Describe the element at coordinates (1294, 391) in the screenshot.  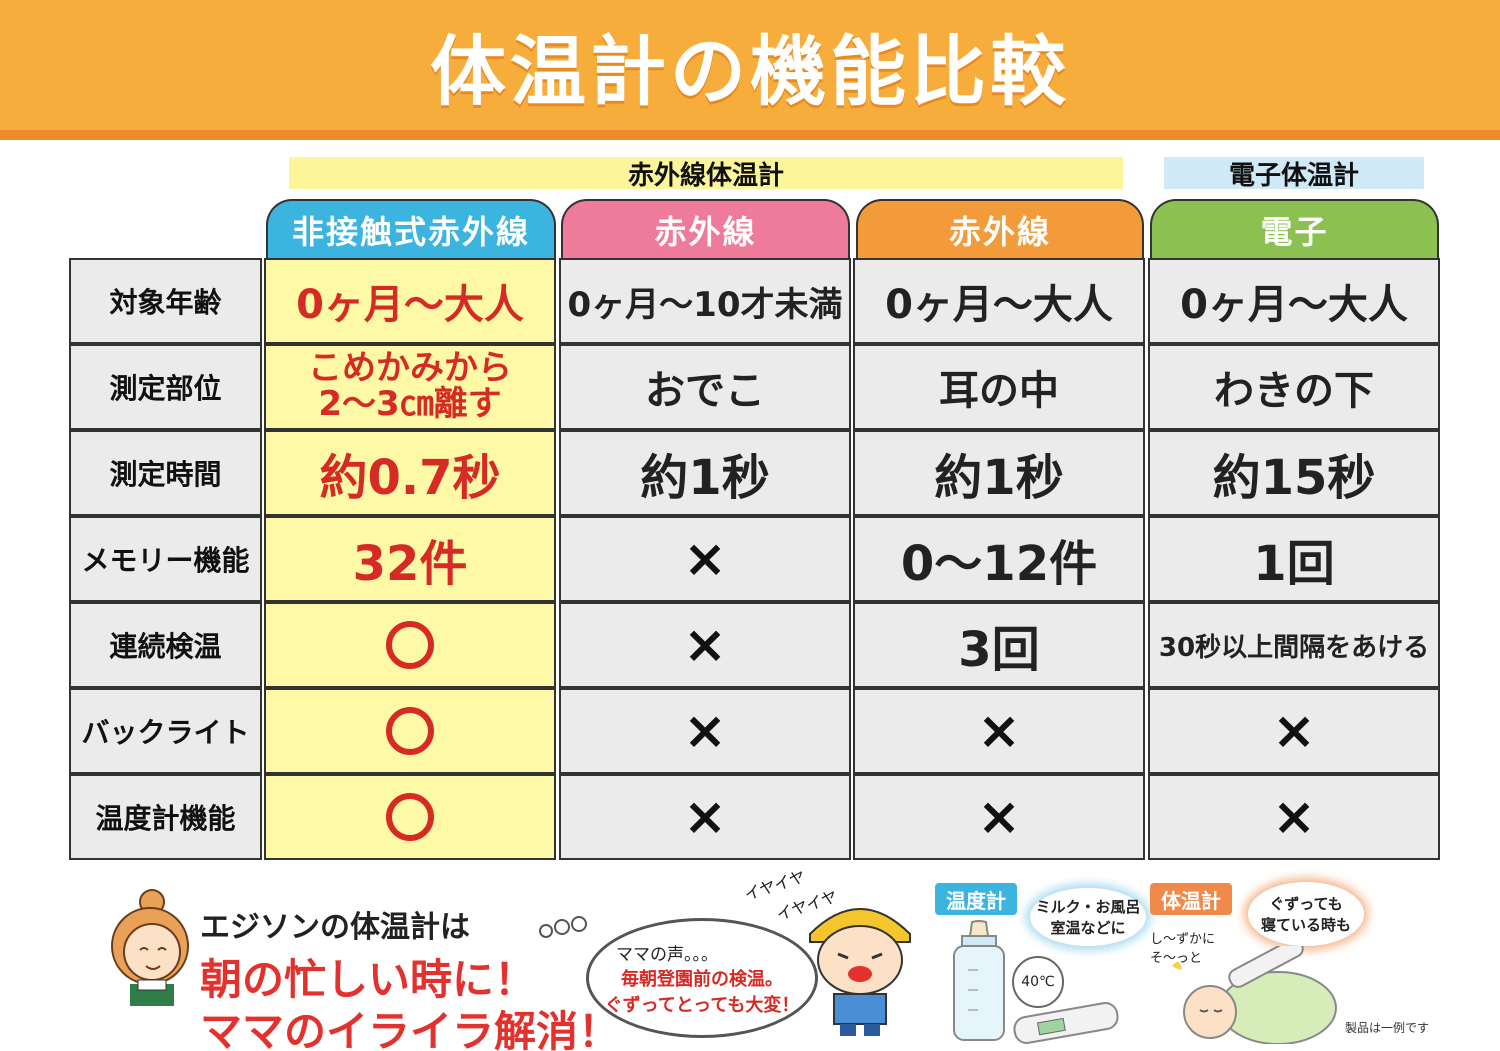
I see `cell-value: わきの下` at that location.